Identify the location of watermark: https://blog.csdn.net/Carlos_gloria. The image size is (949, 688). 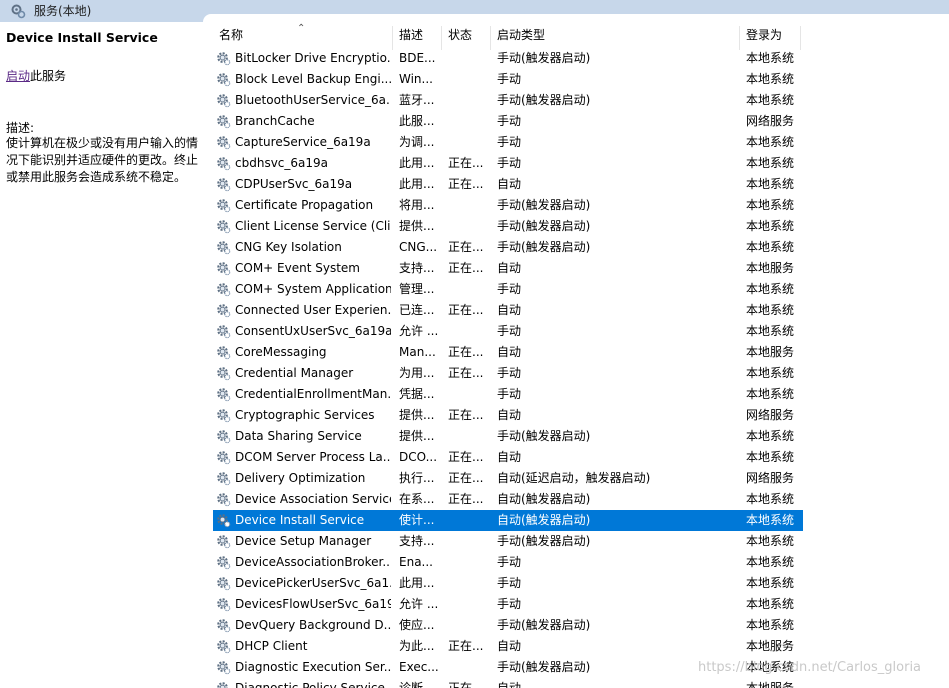
(810, 667).